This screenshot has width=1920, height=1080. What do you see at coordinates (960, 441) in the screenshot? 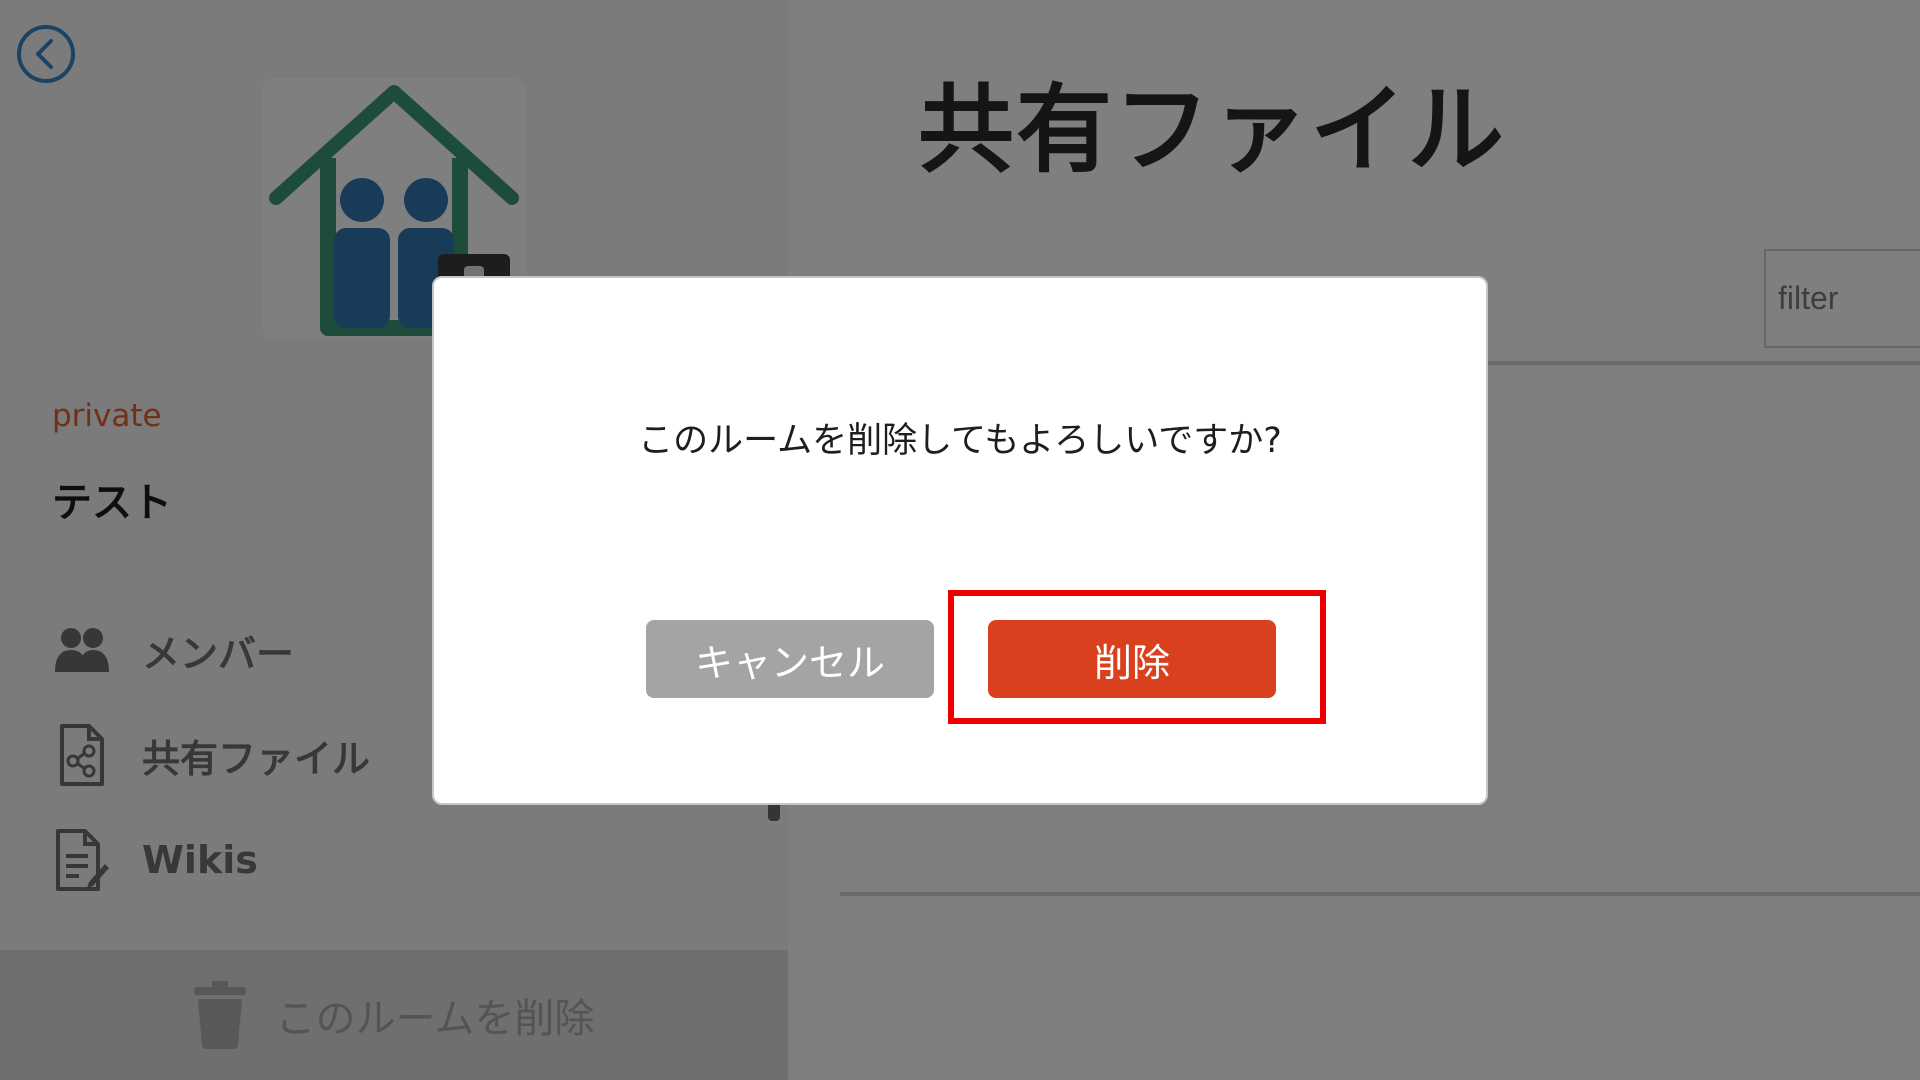
I see `dialog-message: このルームを削除してもよろしいですか?` at bounding box center [960, 441].